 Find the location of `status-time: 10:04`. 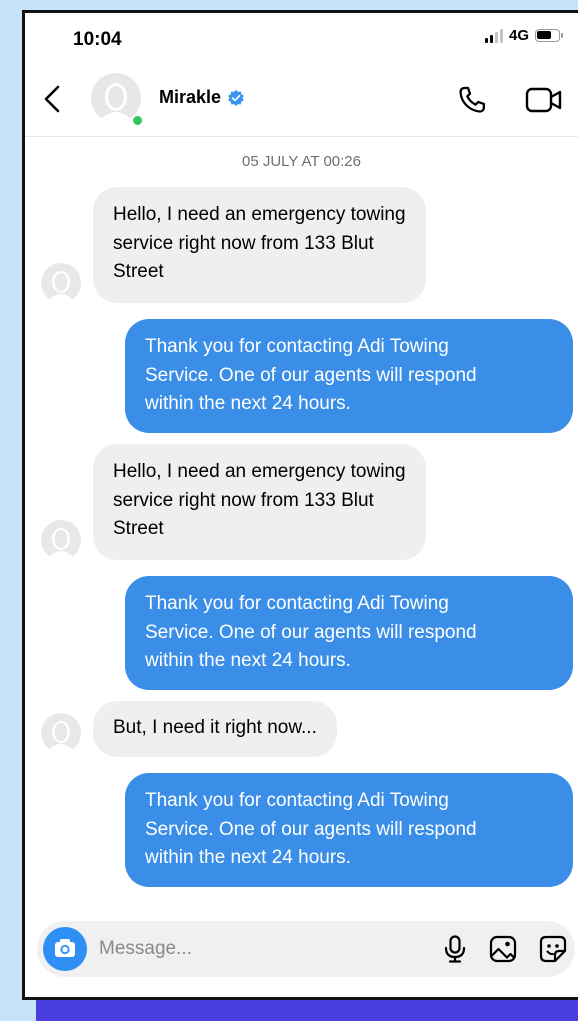

status-time: 10:04 is located at coordinates (97, 39).